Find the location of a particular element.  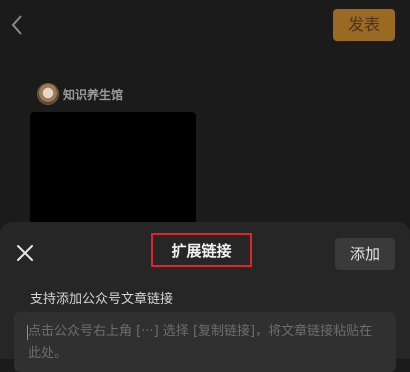

add-button: 添加 is located at coordinates (365, 254).